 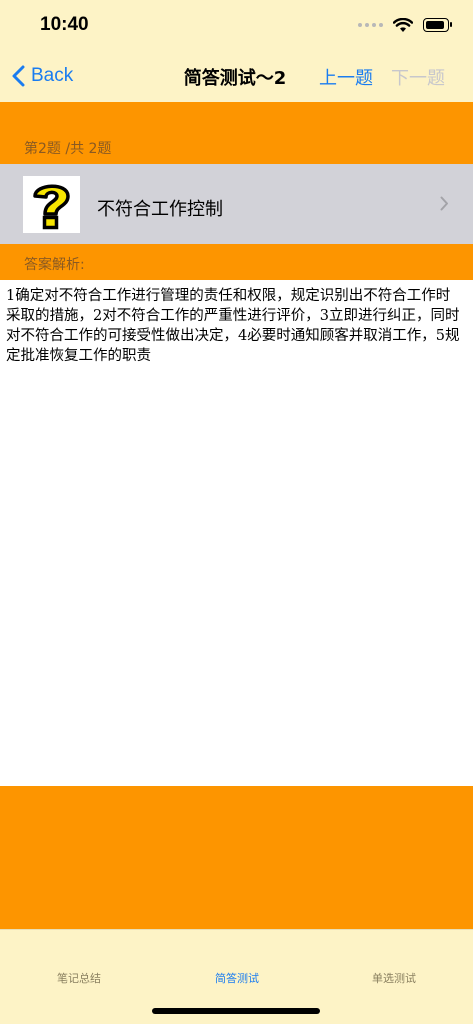 What do you see at coordinates (64, 24) in the screenshot?
I see `status-time: 10:40` at bounding box center [64, 24].